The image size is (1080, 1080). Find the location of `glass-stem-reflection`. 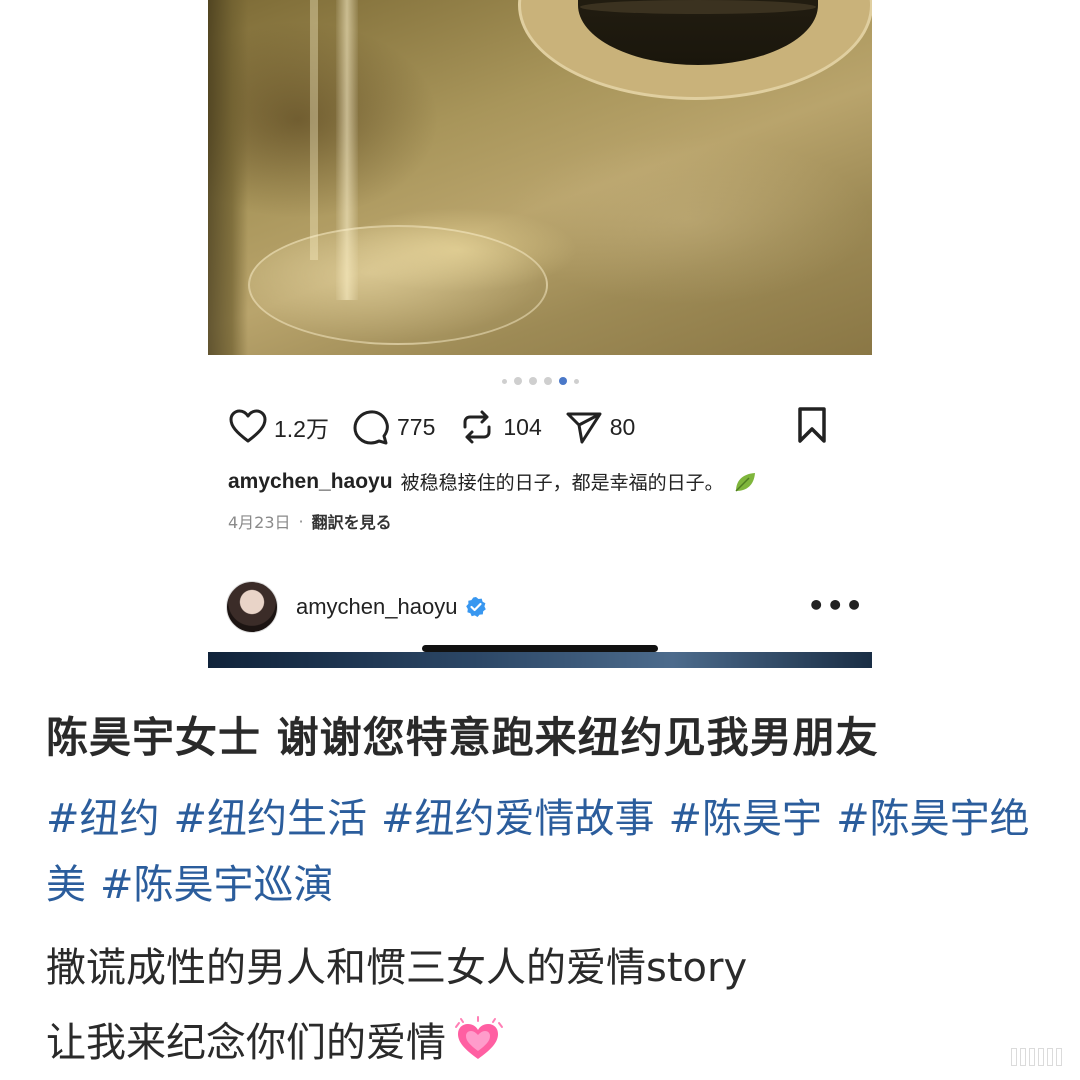

glass-stem-reflection is located at coordinates (314, 130).